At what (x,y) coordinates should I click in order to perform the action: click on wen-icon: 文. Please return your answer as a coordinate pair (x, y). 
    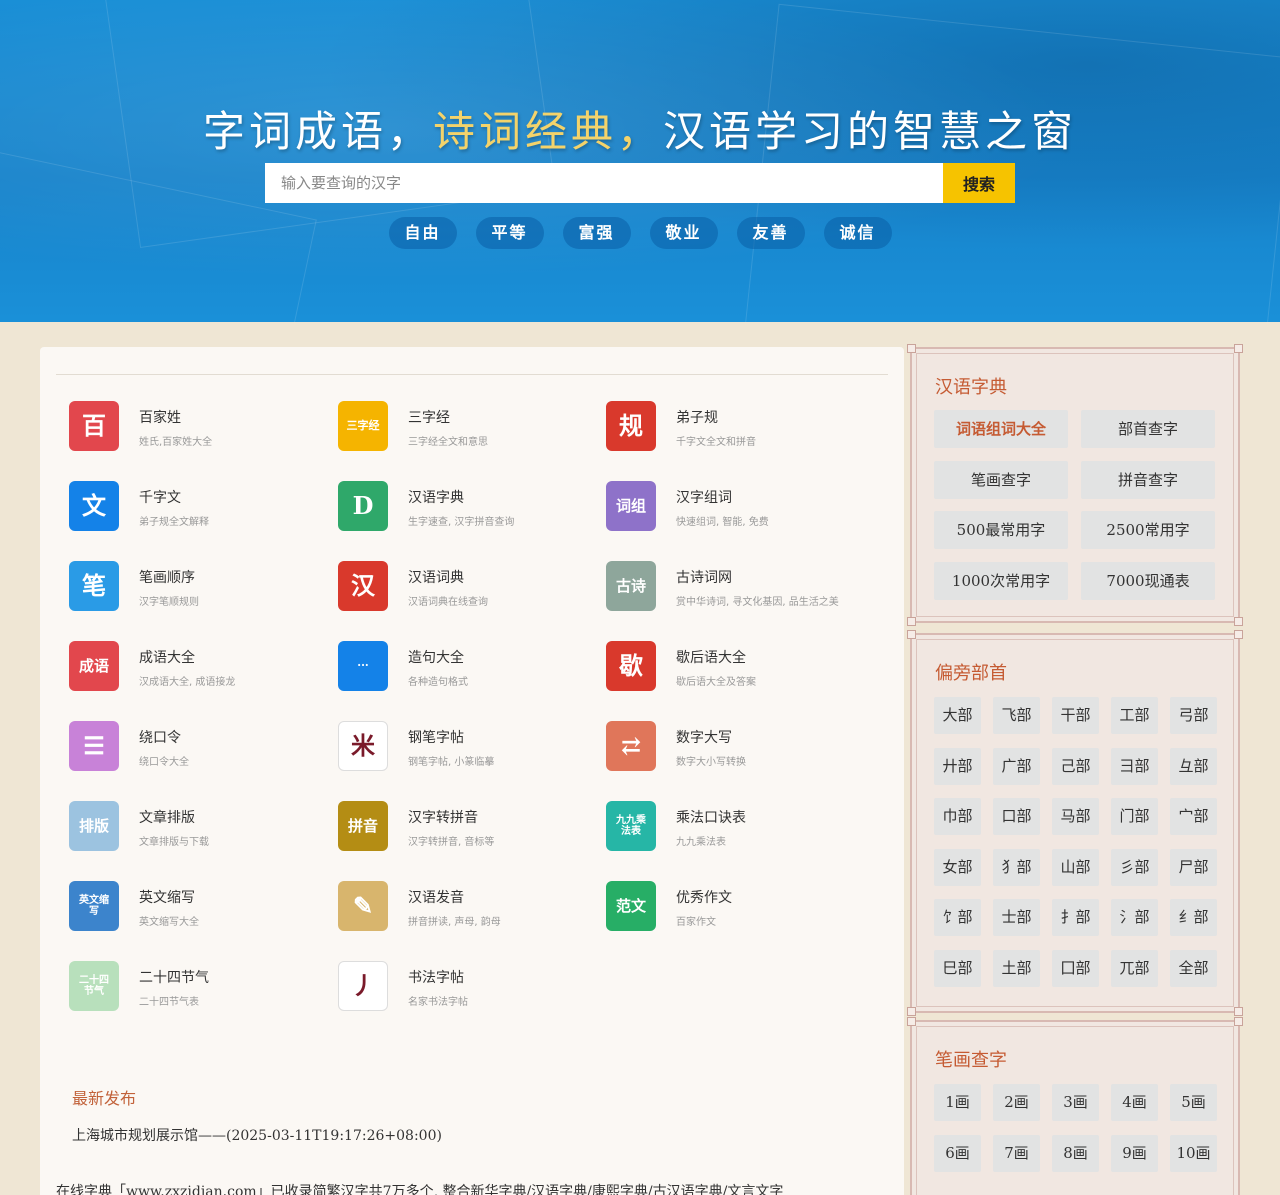
    Looking at the image, I should click on (94, 506).